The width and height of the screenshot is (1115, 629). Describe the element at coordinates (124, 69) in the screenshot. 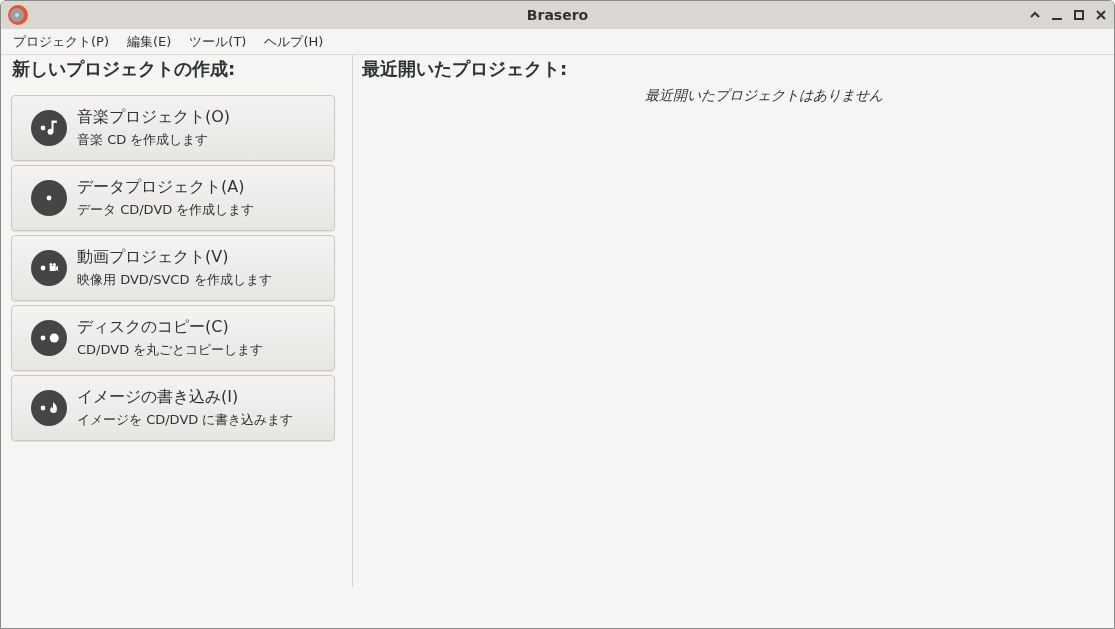

I see `section-heading: 新しいプロジェクトの作成:` at that location.